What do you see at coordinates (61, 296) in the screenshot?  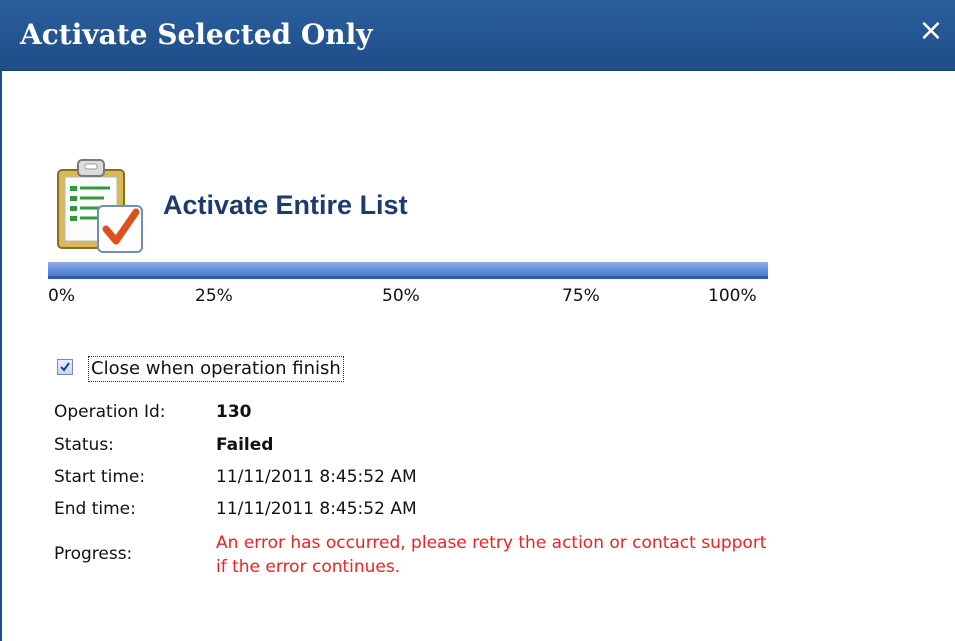 I see `progress-tick-0: 0%` at bounding box center [61, 296].